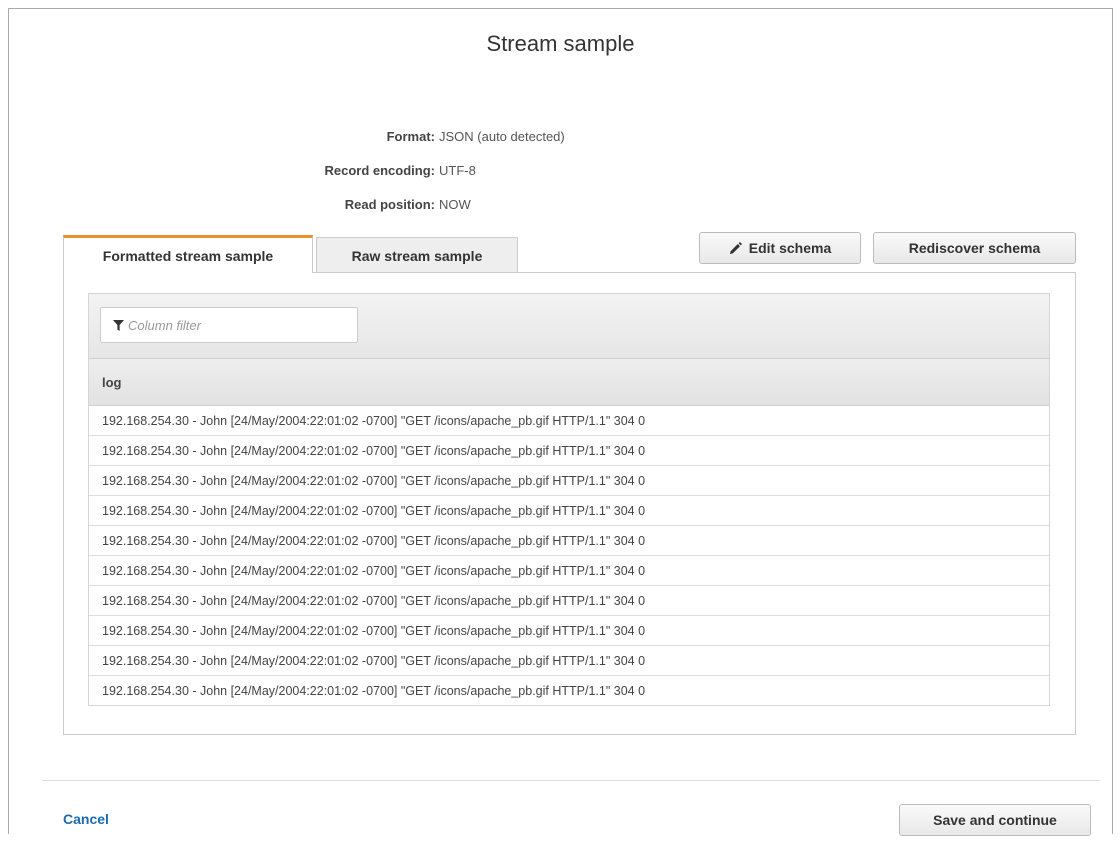 This screenshot has height=850, width=1120. What do you see at coordinates (790, 248) in the screenshot?
I see `edit-schema-label: Edit schema` at bounding box center [790, 248].